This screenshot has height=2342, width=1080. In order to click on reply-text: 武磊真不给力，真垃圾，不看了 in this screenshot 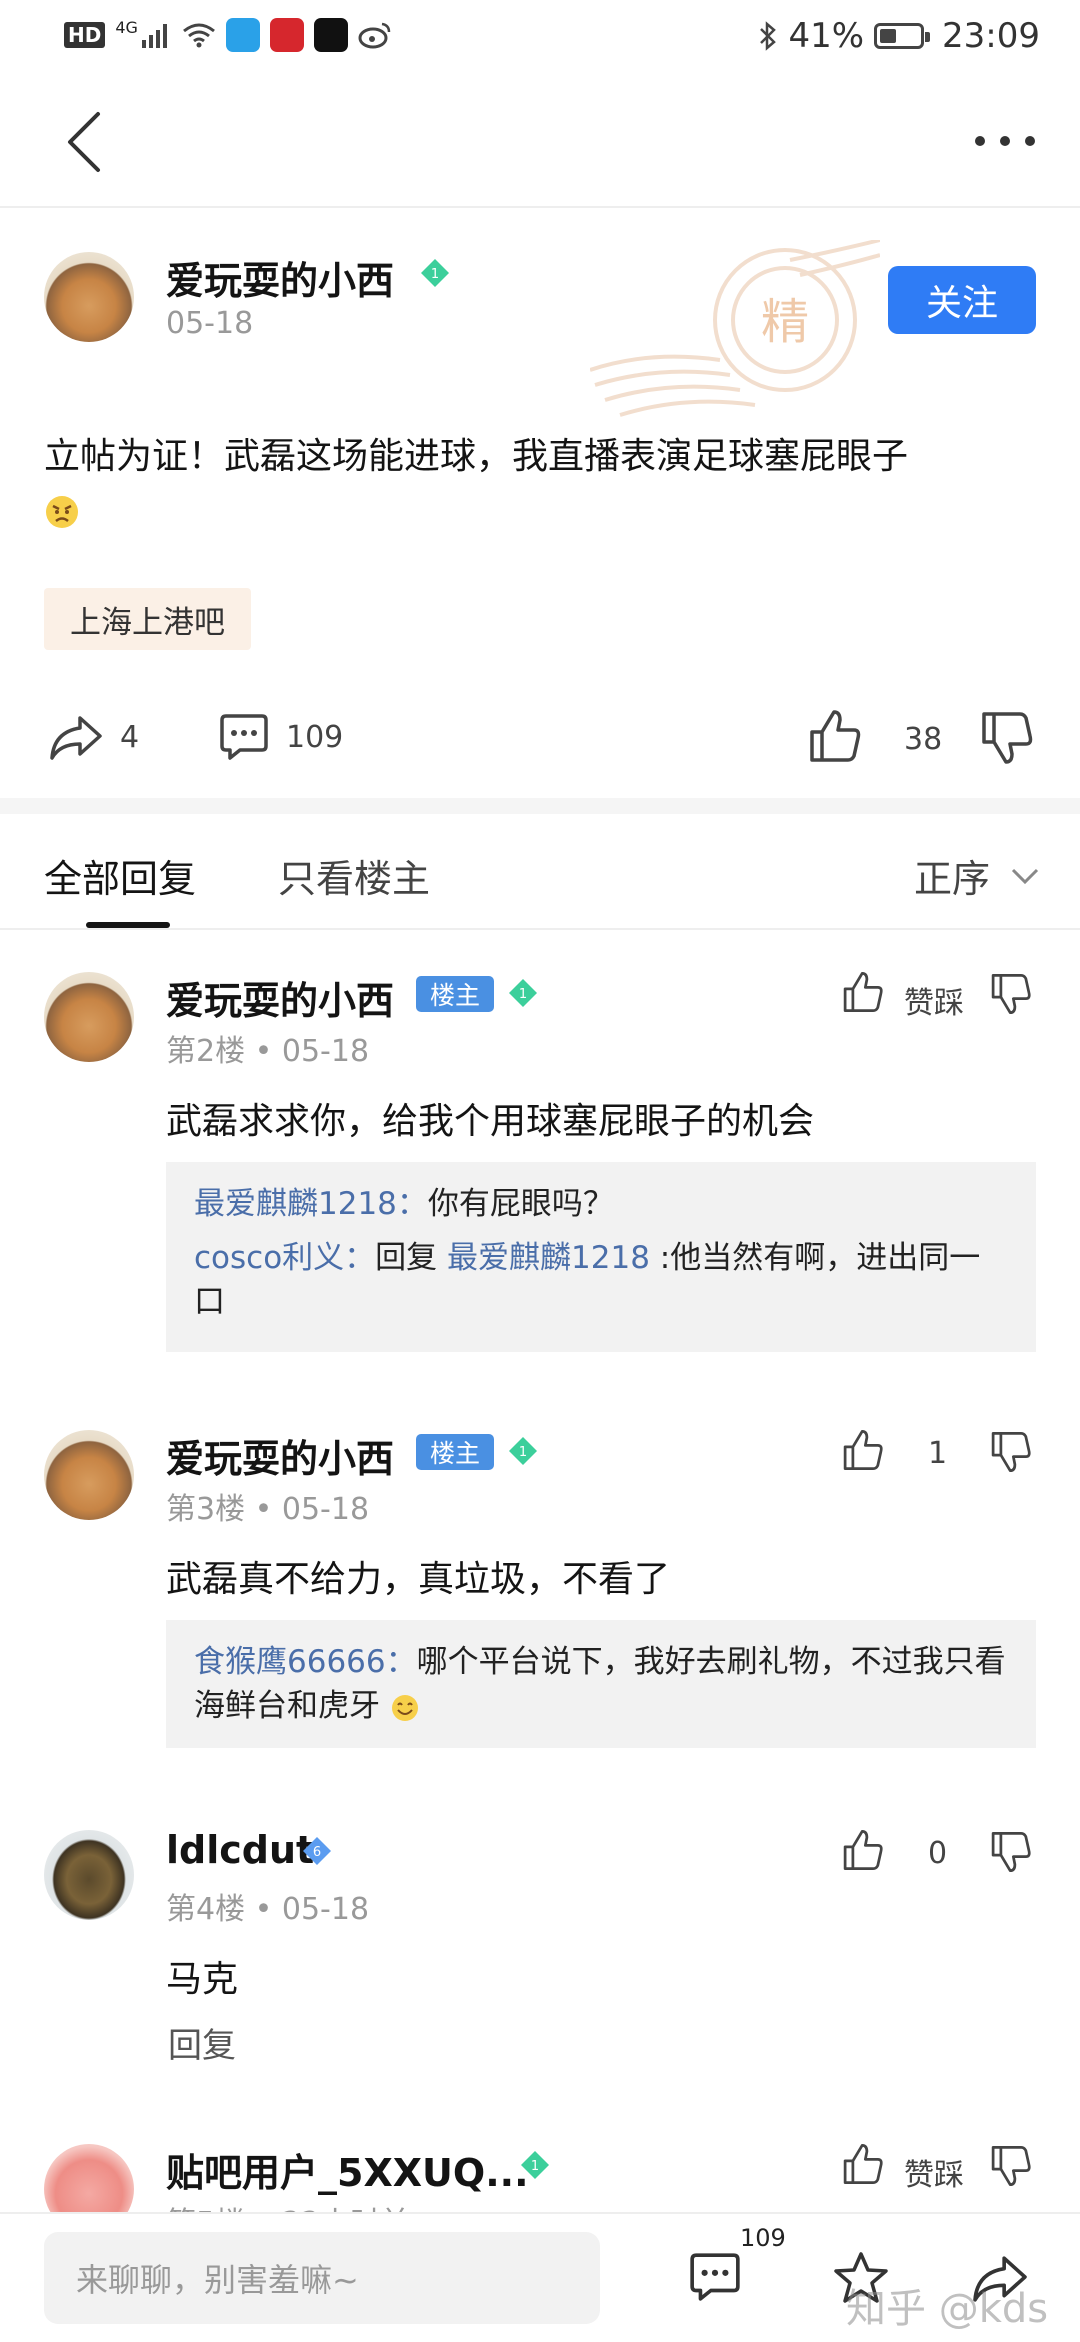, I will do `click(418, 1579)`.